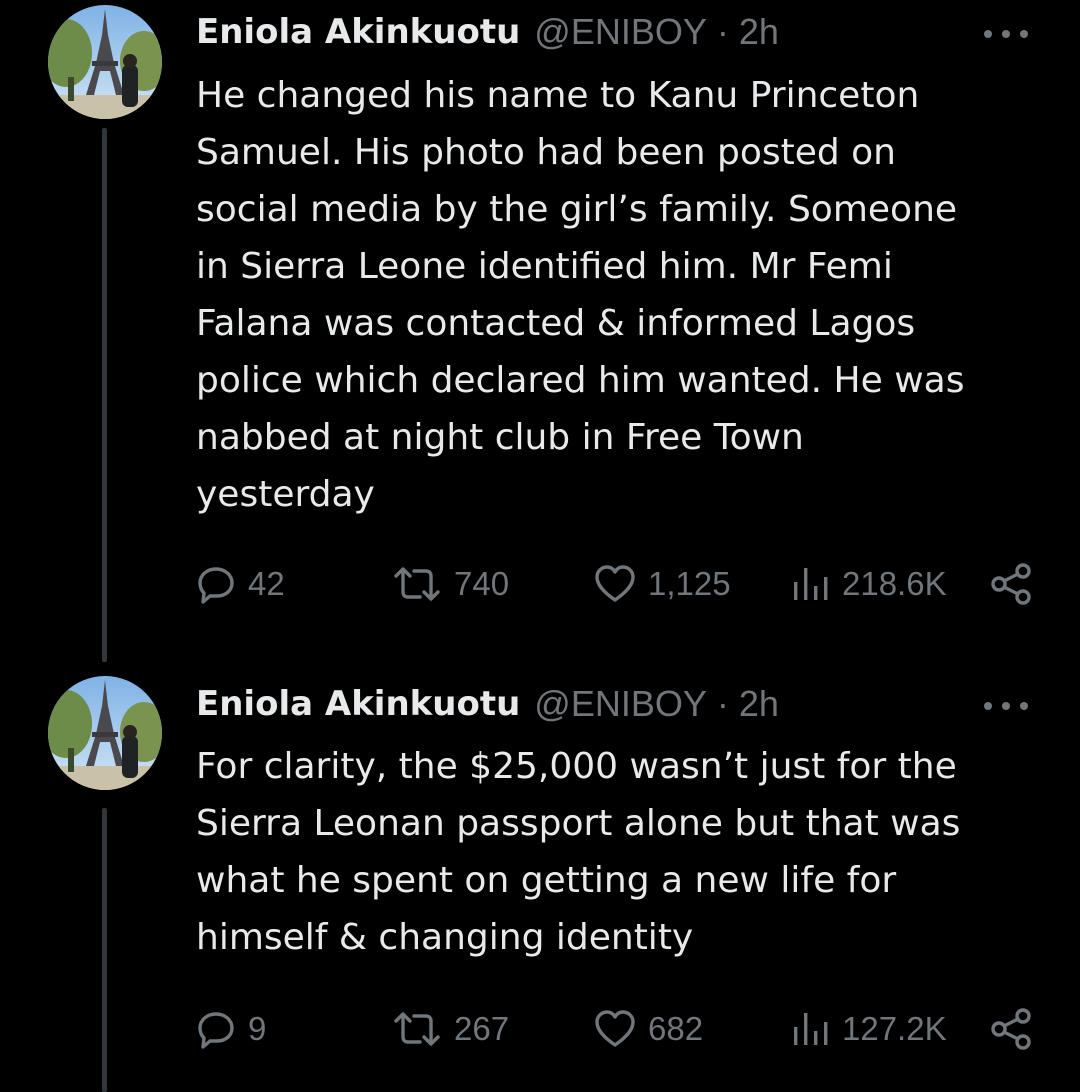 The width and height of the screenshot is (1080, 1092). I want to click on views-button: 218.6K, so click(868, 584).